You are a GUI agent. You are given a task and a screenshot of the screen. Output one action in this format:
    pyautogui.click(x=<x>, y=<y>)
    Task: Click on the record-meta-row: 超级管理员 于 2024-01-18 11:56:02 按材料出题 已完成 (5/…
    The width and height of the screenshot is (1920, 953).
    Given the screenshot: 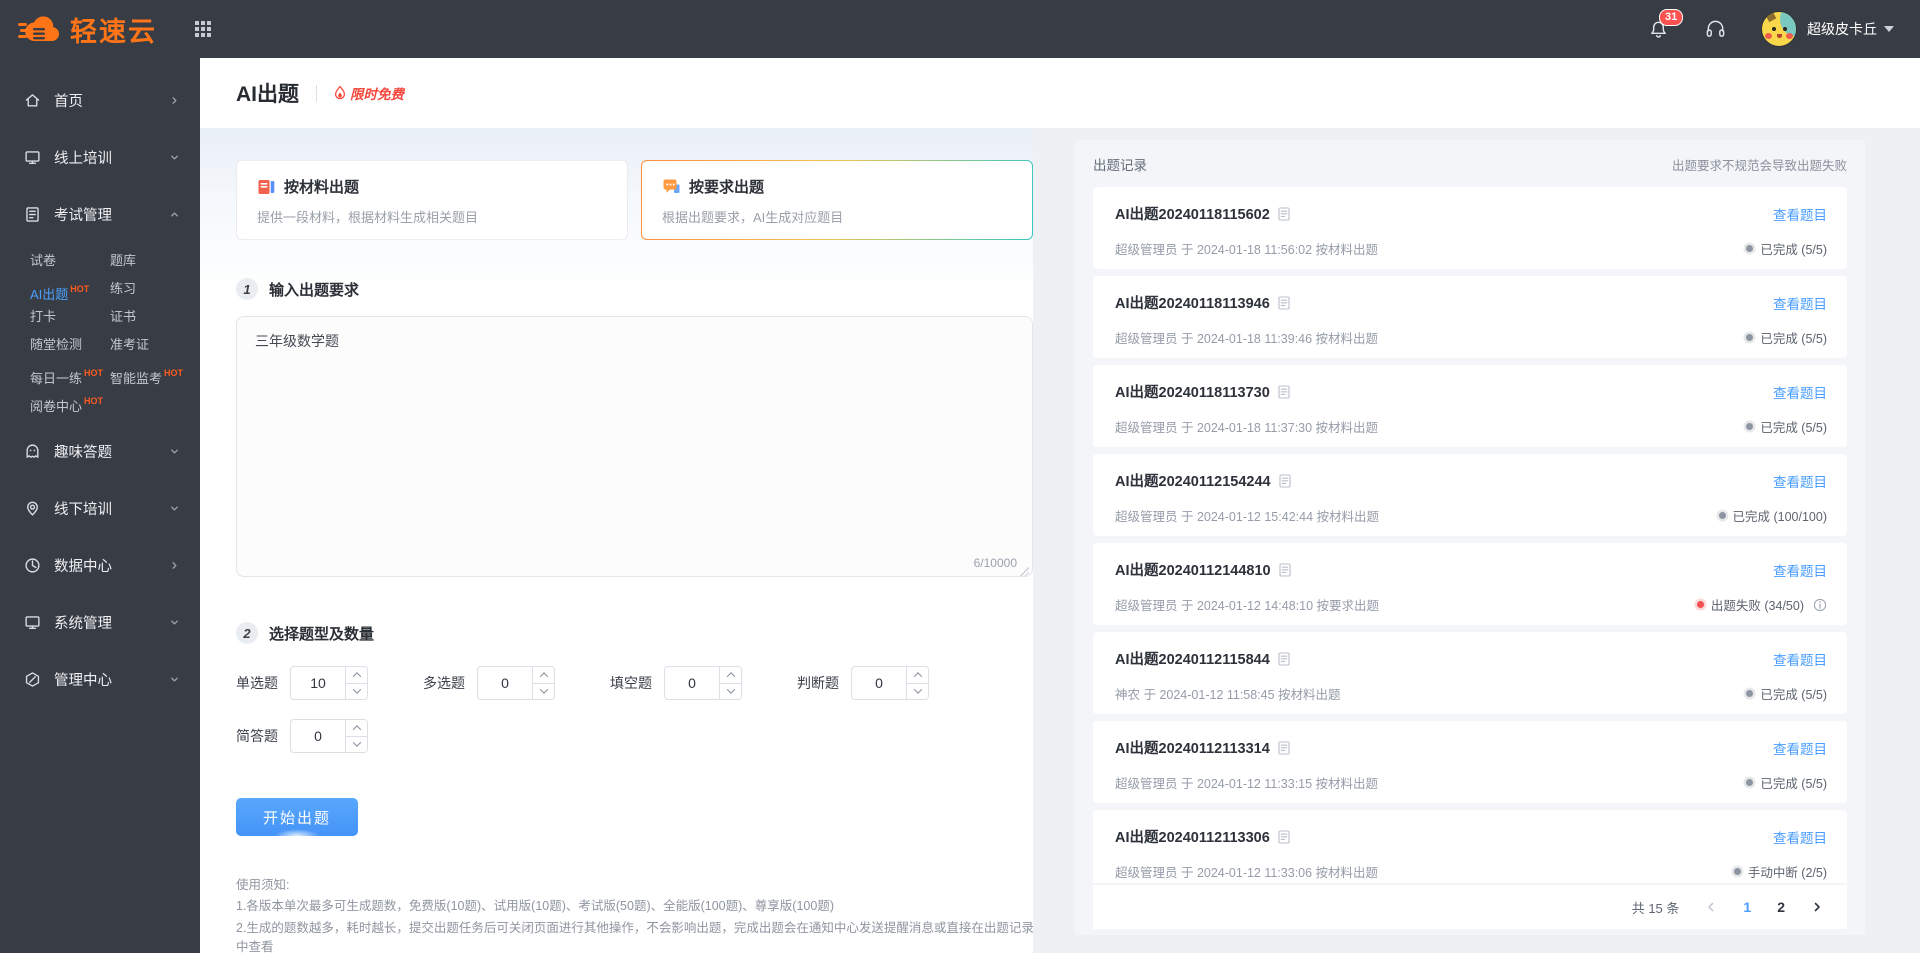 What is the action you would take?
    pyautogui.click(x=1471, y=248)
    